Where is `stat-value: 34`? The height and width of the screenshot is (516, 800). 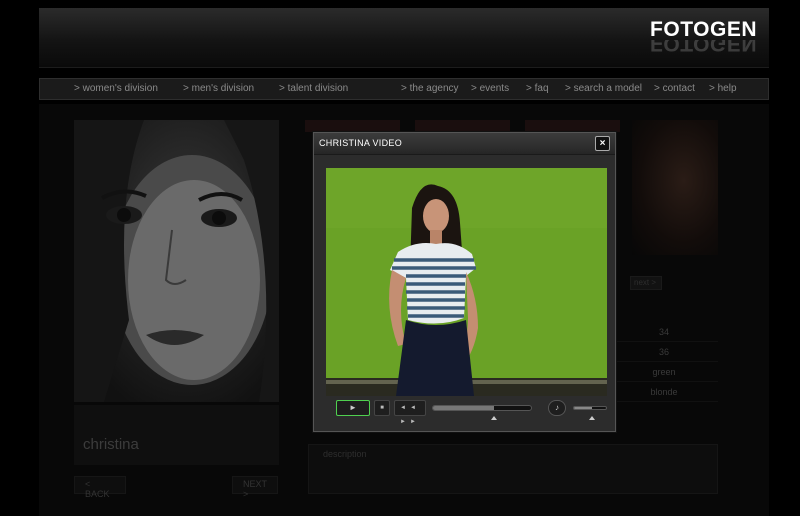 stat-value: 34 is located at coordinates (664, 332).